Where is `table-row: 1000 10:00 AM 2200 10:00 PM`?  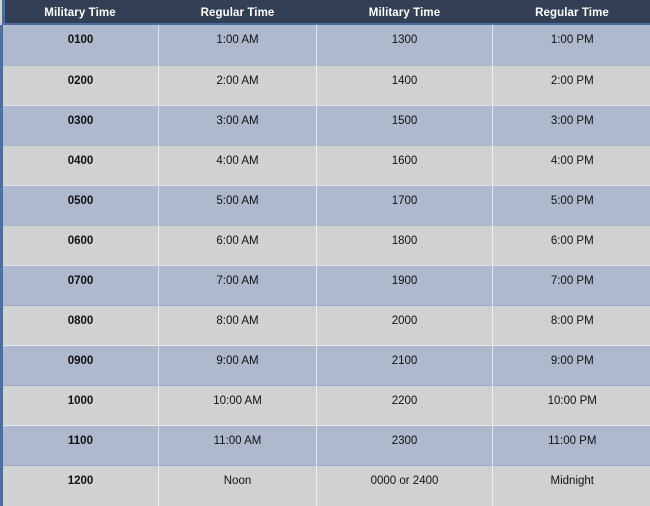
table-row: 1000 10:00 AM 2200 10:00 PM is located at coordinates (325, 405).